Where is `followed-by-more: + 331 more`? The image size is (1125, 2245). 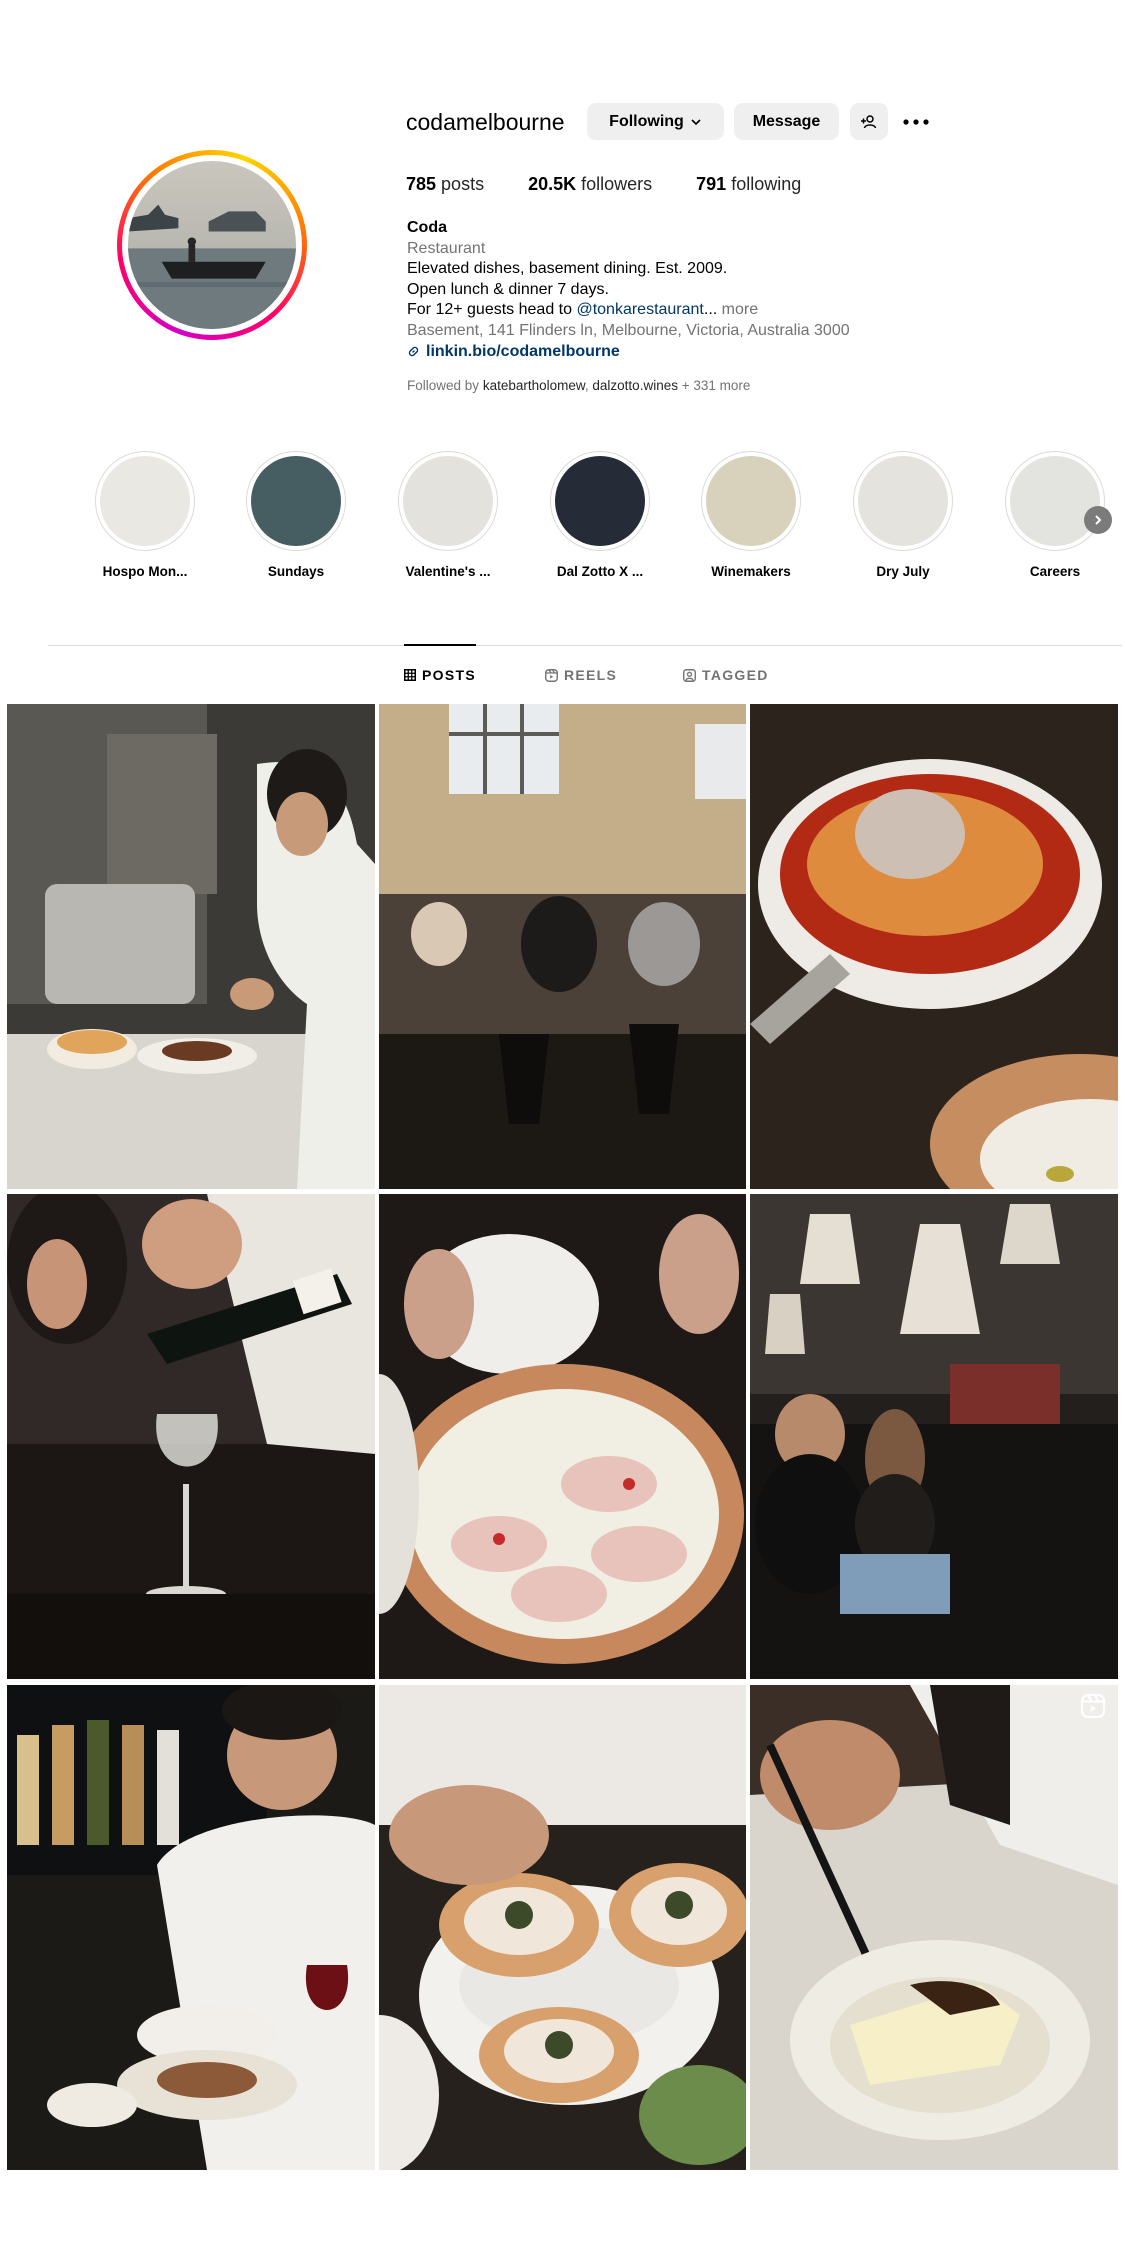 followed-by-more: + 331 more is located at coordinates (716, 385).